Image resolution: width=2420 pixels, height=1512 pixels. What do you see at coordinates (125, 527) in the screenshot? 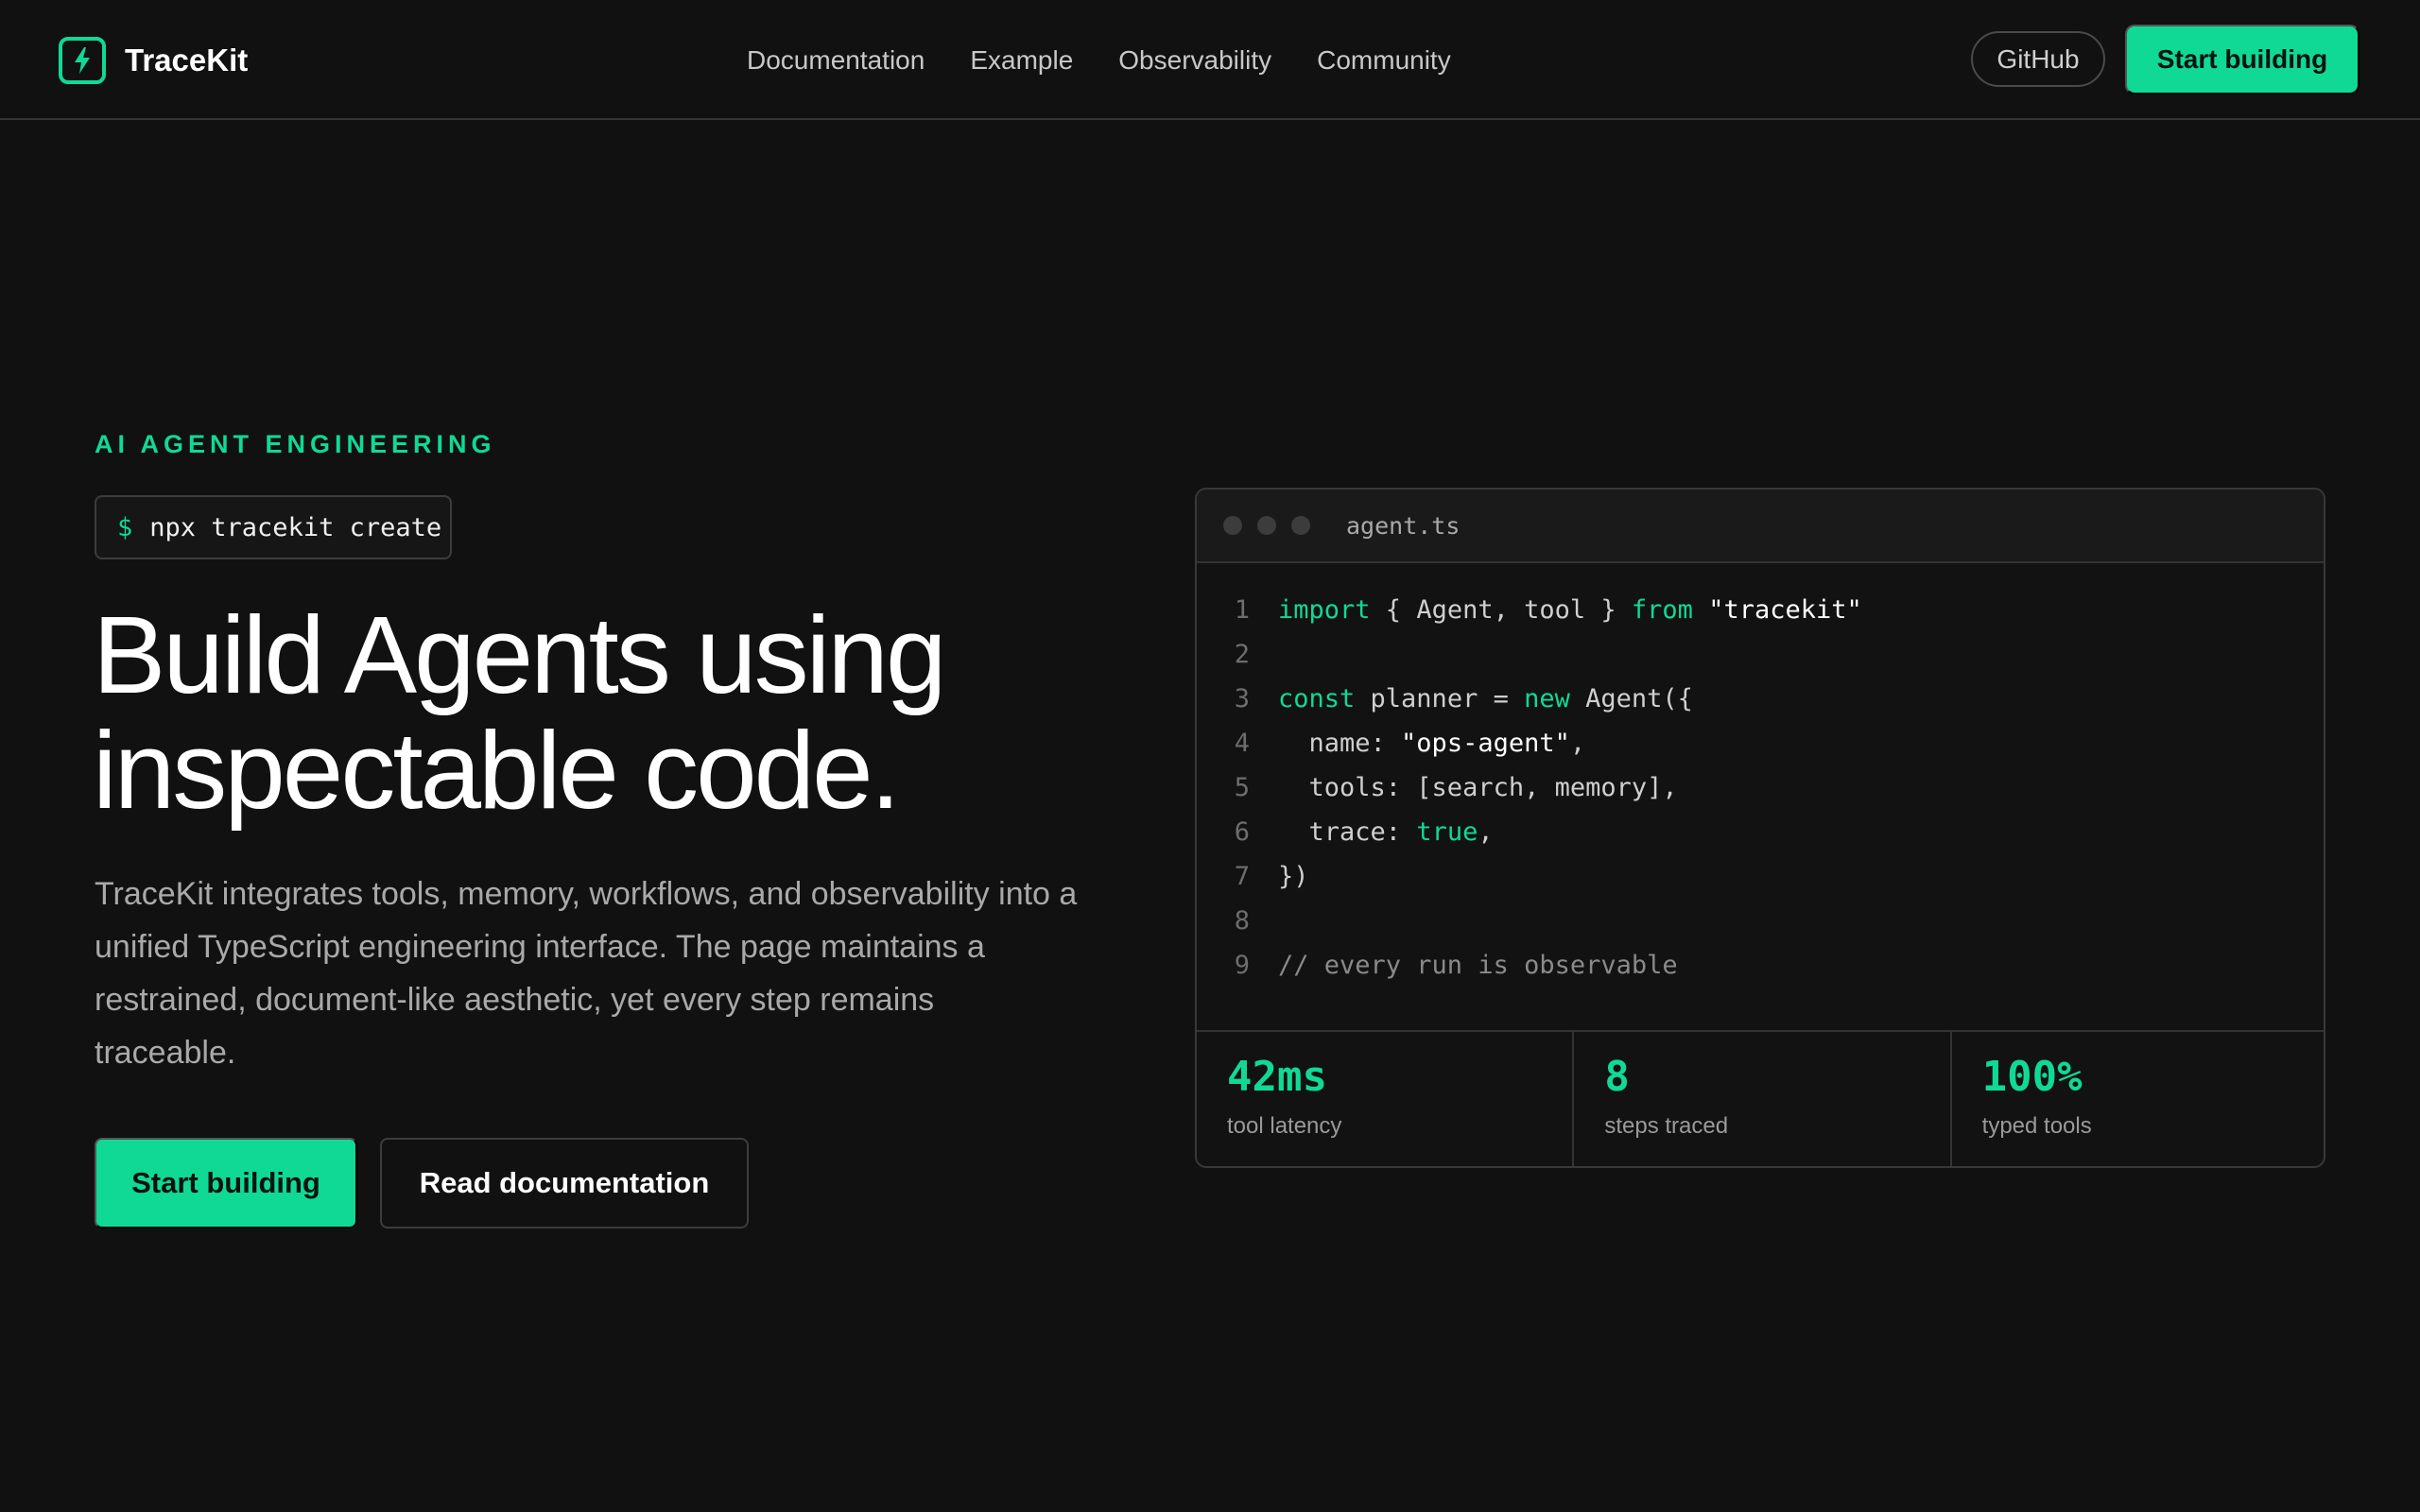
I see `command-prompt: $` at bounding box center [125, 527].